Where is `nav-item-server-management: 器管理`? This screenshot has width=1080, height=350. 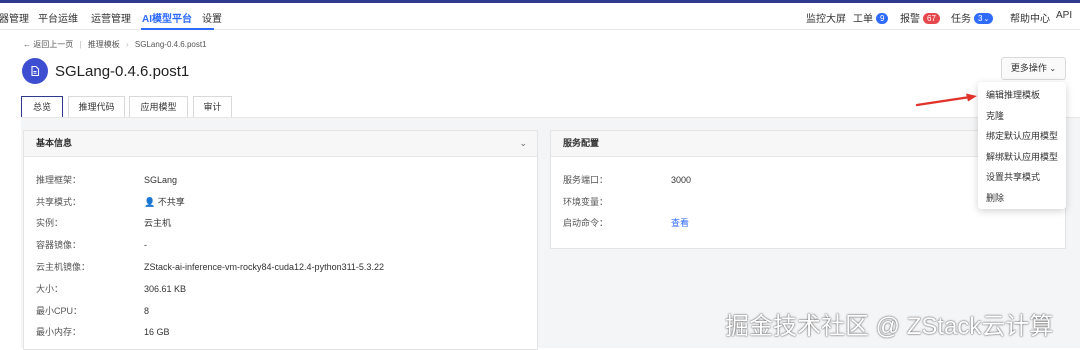
nav-item-server-management: 器管理 is located at coordinates (14, 17).